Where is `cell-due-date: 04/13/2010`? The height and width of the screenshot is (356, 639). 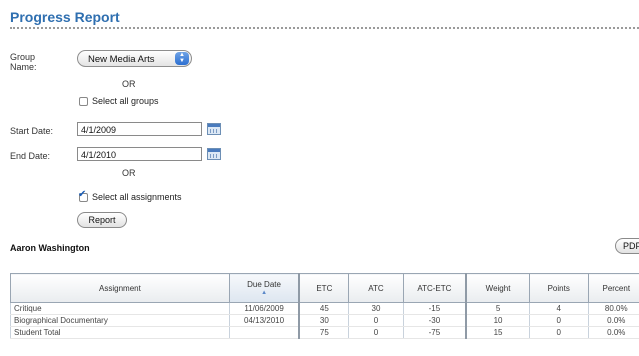 cell-due-date: 04/13/2010 is located at coordinates (264, 320).